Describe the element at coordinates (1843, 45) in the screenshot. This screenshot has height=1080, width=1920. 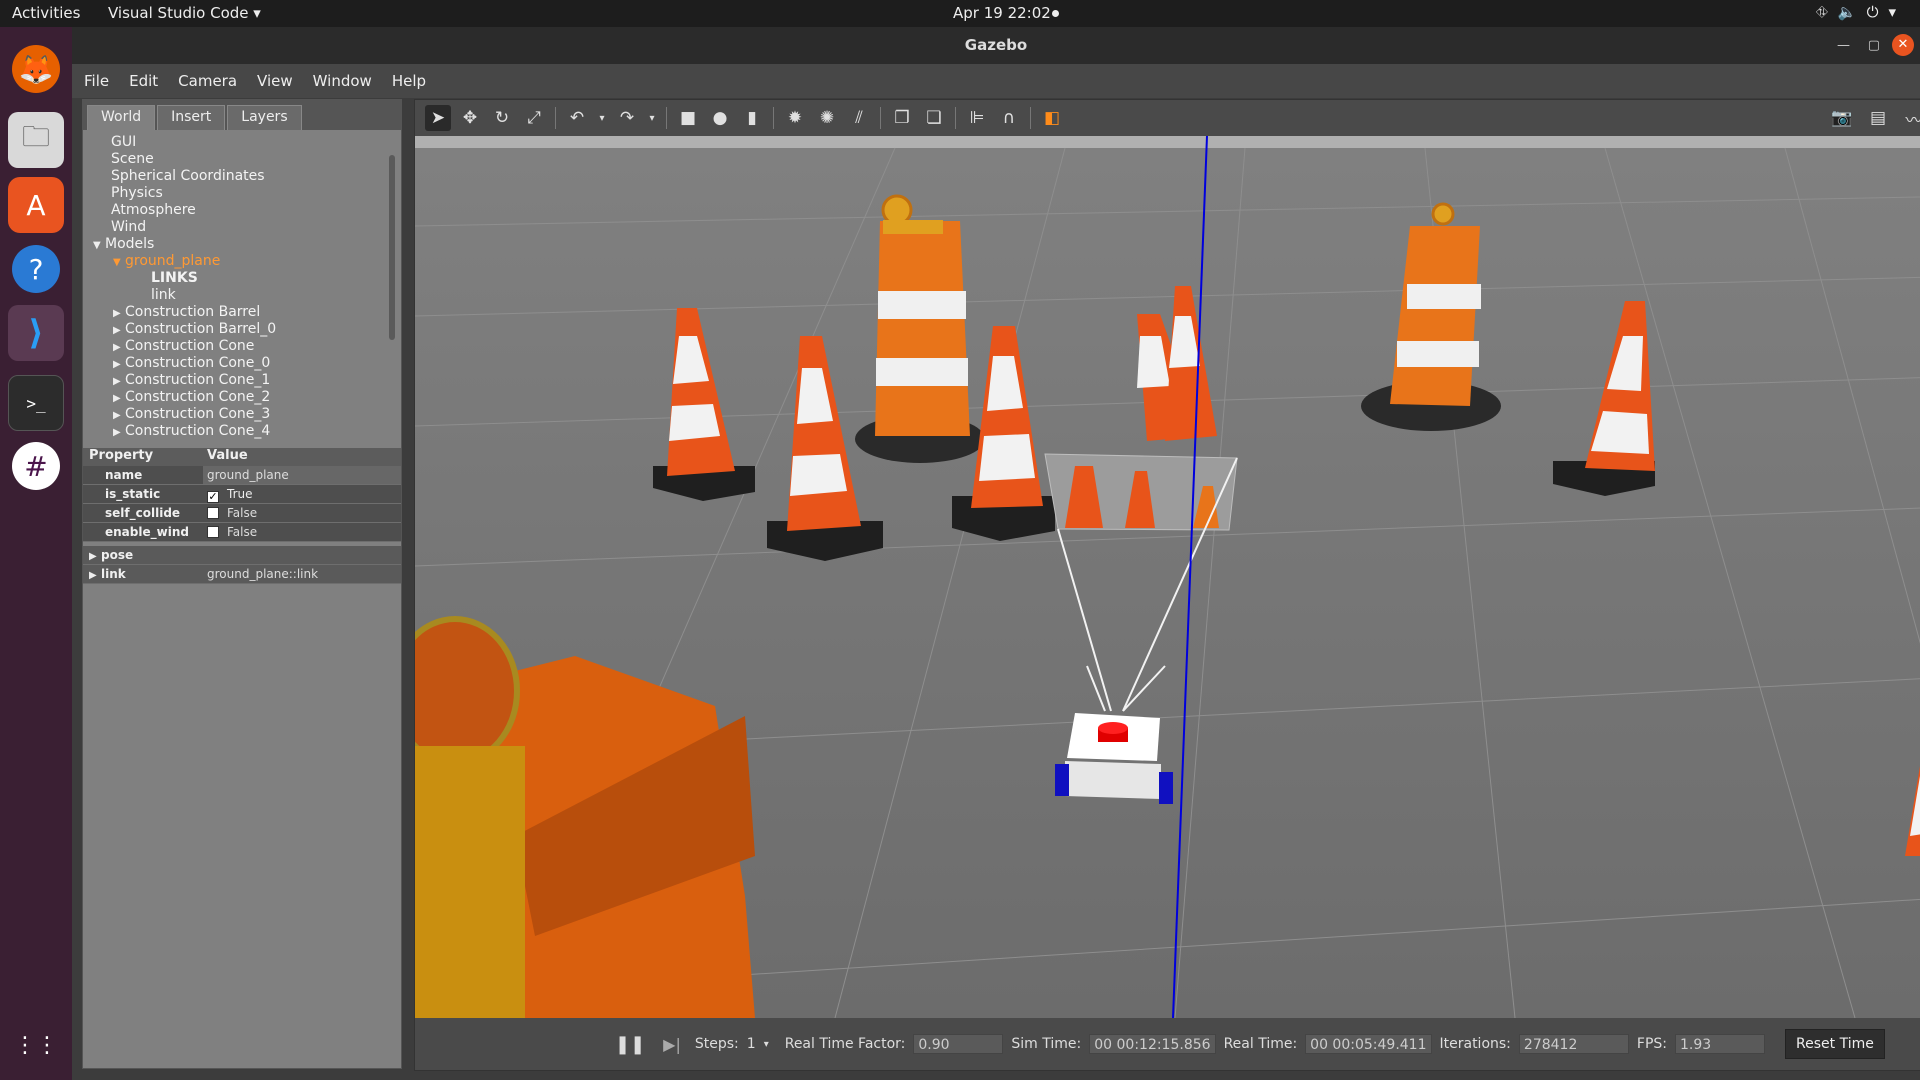
I see `minimize-icon: —` at that location.